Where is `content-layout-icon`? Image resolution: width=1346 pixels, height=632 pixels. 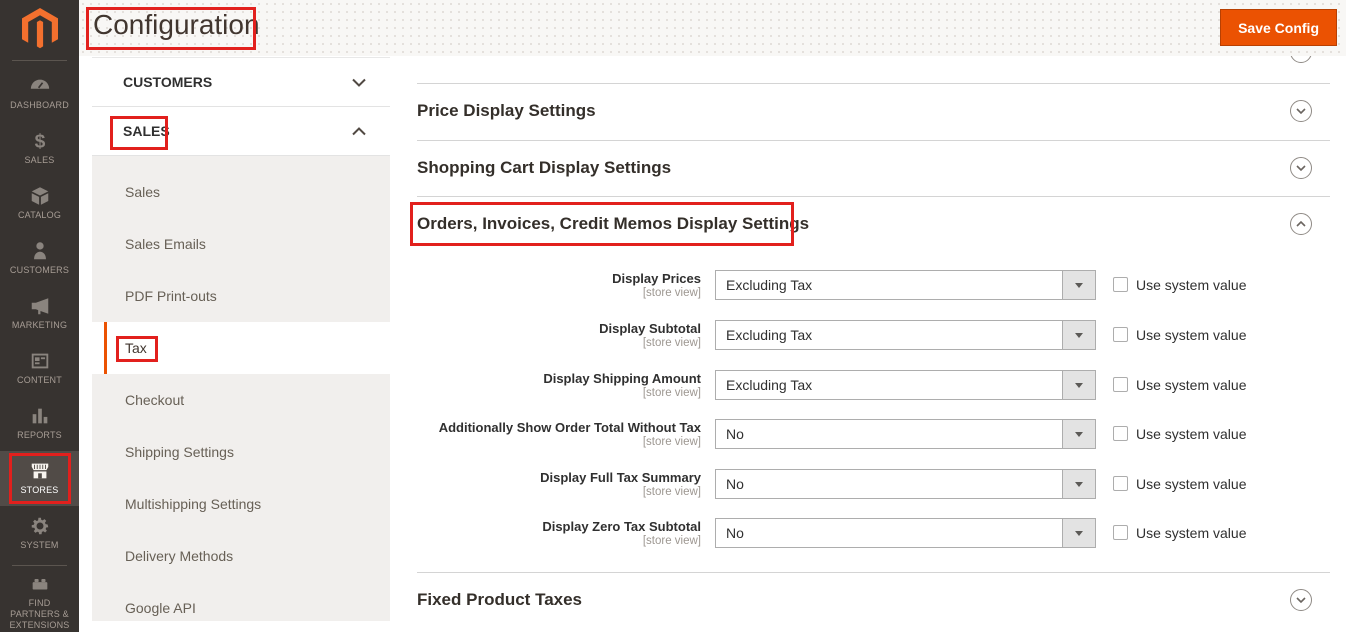 content-layout-icon is located at coordinates (40, 361).